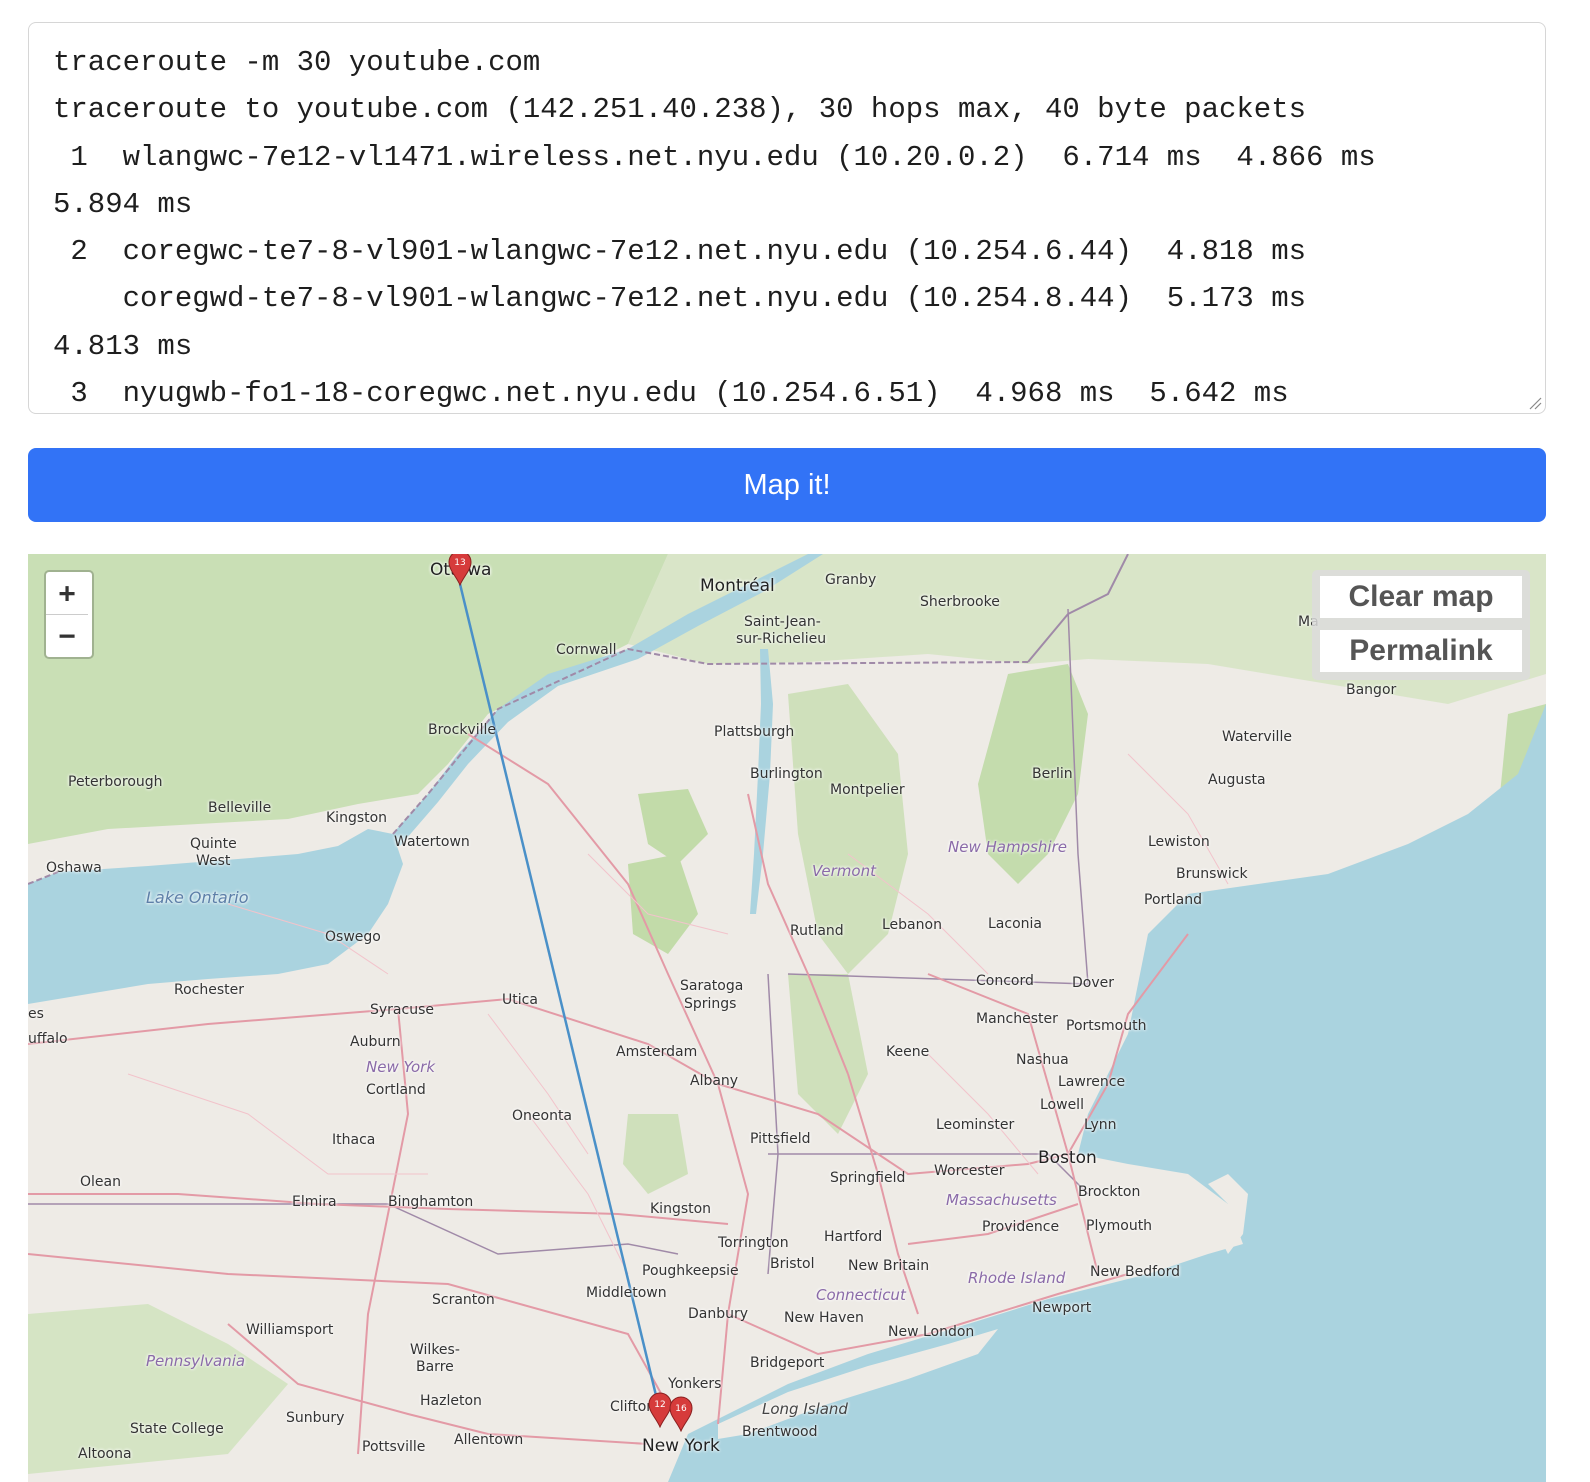 This screenshot has width=1590, height=1482. Describe the element at coordinates (817, 931) in the screenshot. I see `place-label: Rutland` at that location.